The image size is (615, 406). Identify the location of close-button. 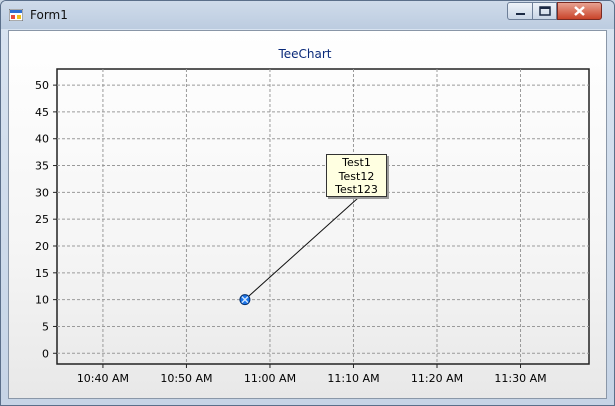
(579, 11).